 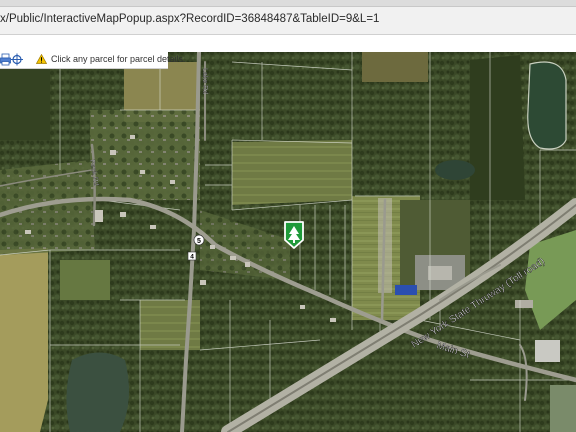 I want to click on route-5-shield: 5, so click(x=199, y=240).